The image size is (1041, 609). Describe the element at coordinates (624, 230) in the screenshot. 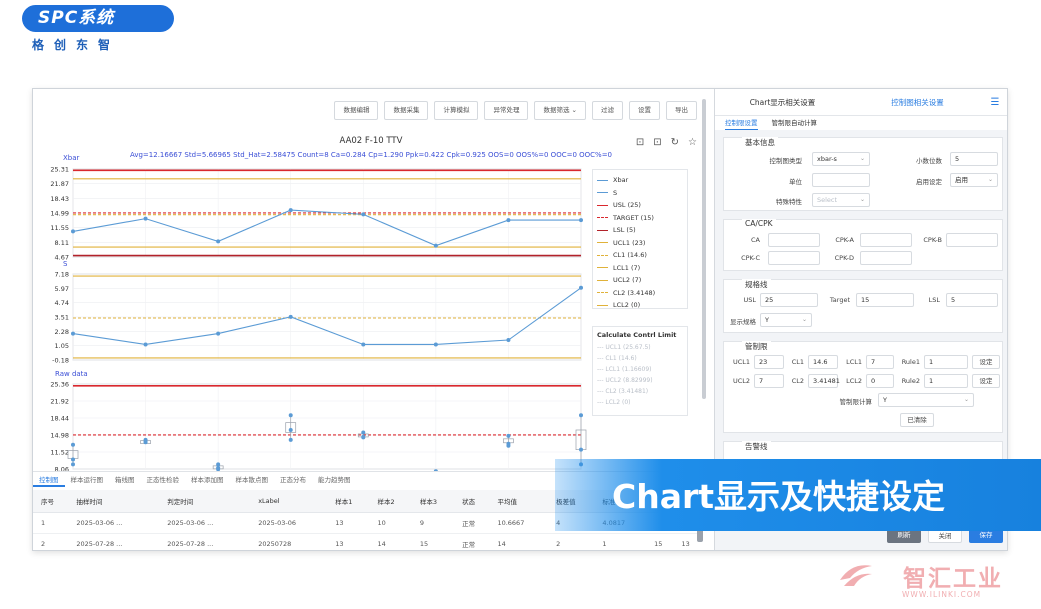

I see `legend-label: LSL (5)` at that location.